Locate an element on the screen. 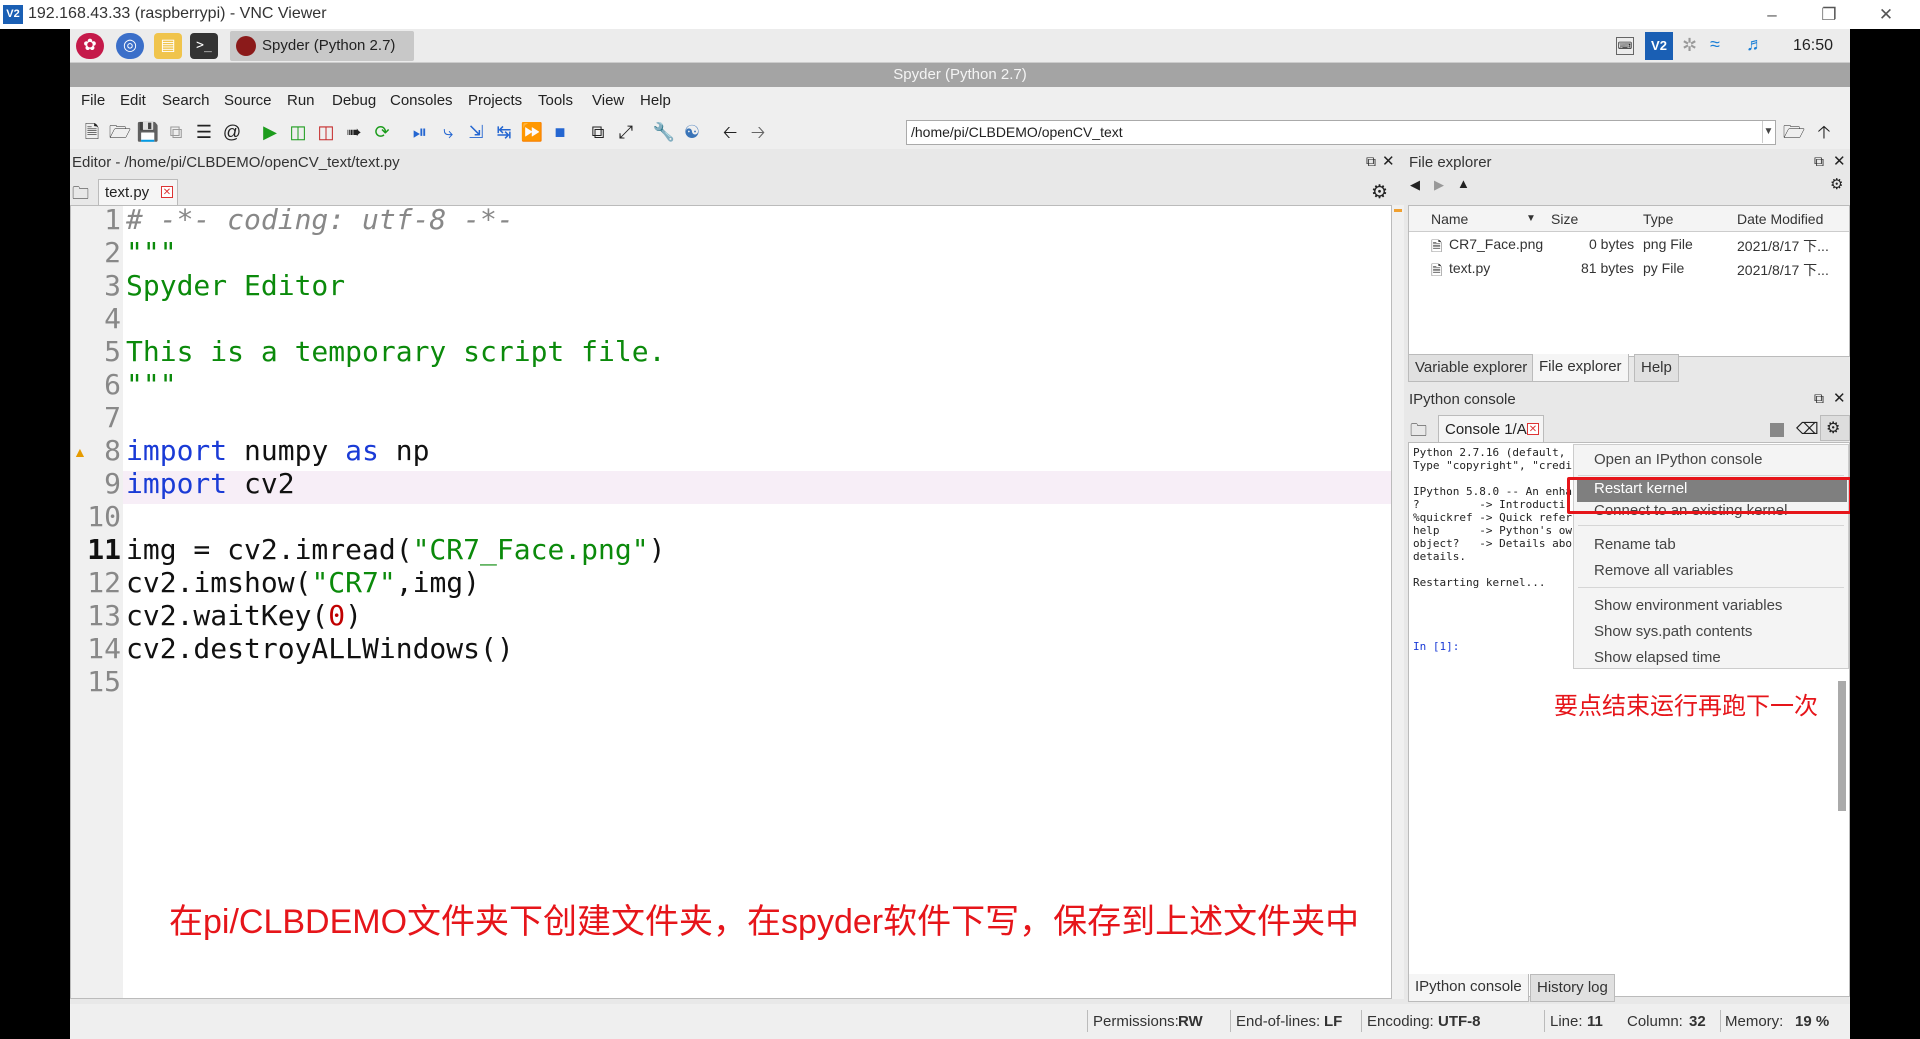 The width and height of the screenshot is (1920, 1039). back-arrow-icon: 🡠 is located at coordinates (730, 132).